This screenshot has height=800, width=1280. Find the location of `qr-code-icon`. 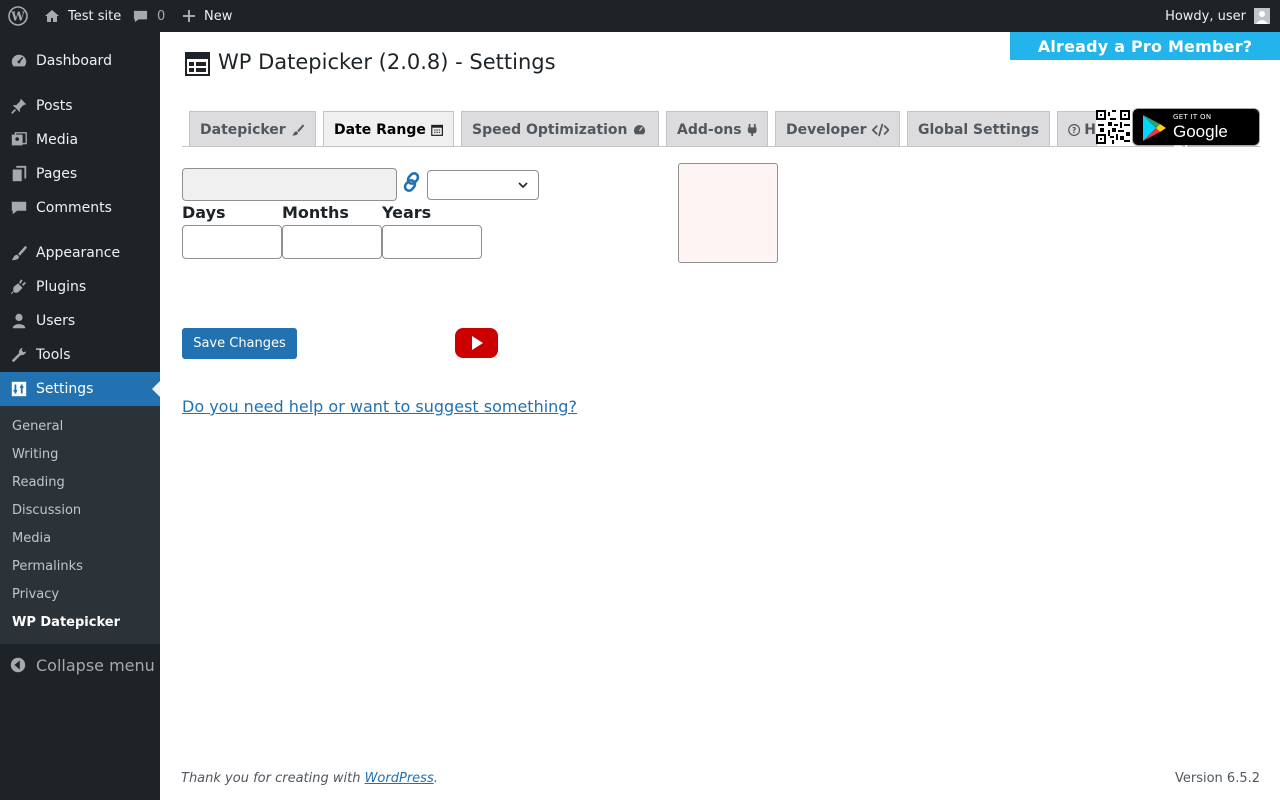

qr-code-icon is located at coordinates (1113, 127).